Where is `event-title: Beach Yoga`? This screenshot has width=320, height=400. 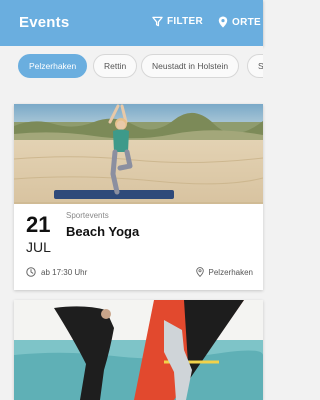 event-title: Beach Yoga is located at coordinates (103, 231).